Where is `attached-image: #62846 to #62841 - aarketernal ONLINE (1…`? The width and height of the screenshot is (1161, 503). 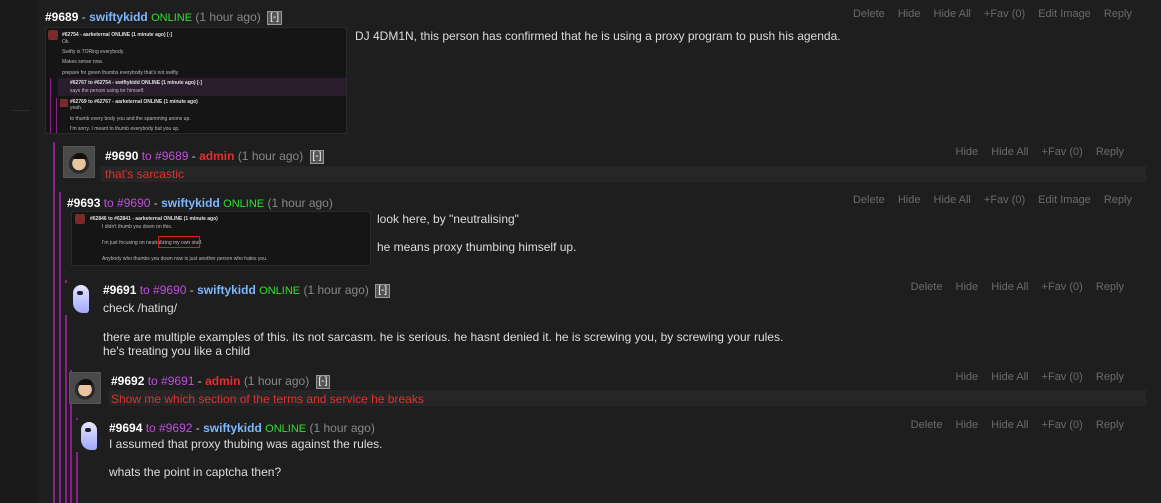
attached-image: #62846 to #62841 - aarketernal ONLINE (1… is located at coordinates (221, 238).